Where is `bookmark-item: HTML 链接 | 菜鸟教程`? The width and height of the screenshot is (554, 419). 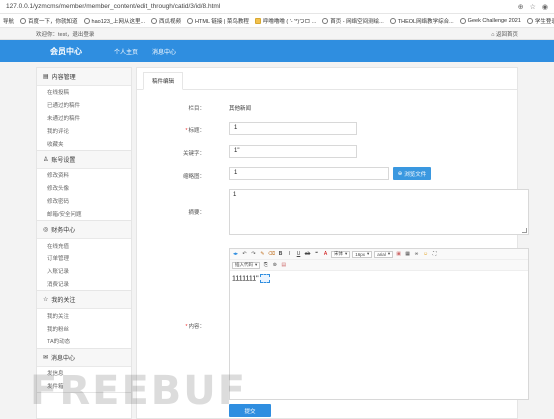 bookmark-item: HTML 链接 | 菜鸟教程 is located at coordinates (218, 21).